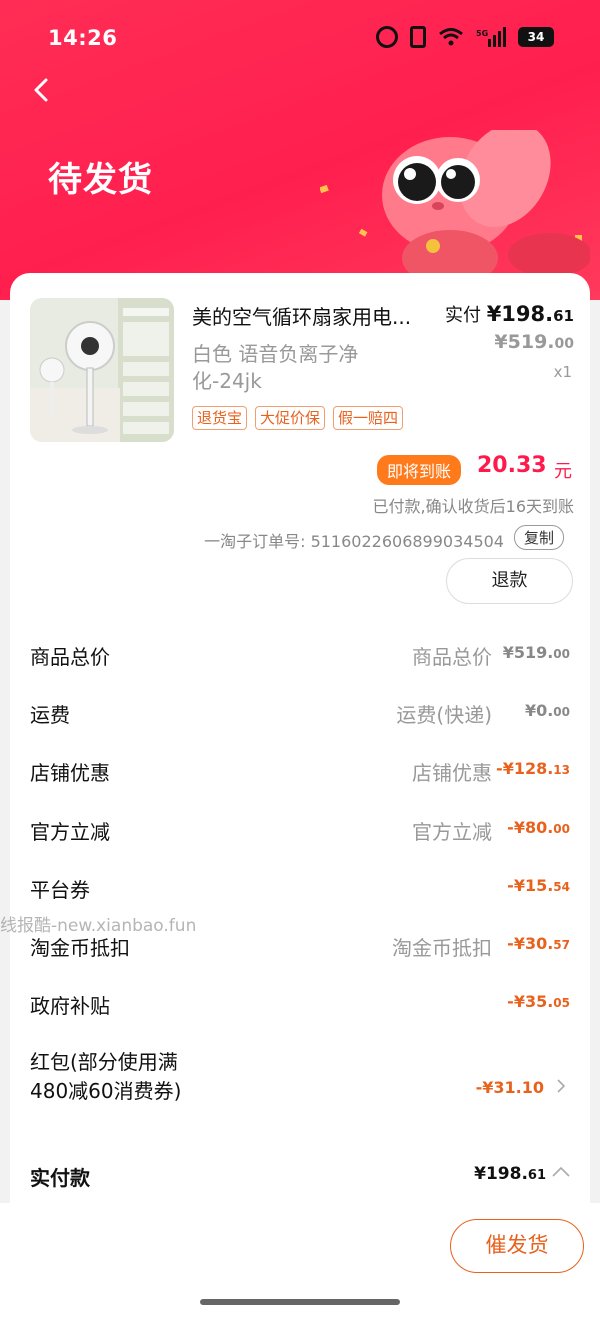 The height and width of the screenshot is (1318, 600). Describe the element at coordinates (300, 1004) in the screenshot. I see `cost-row-government-subsidy: 政府补贴 -¥35.05` at that location.